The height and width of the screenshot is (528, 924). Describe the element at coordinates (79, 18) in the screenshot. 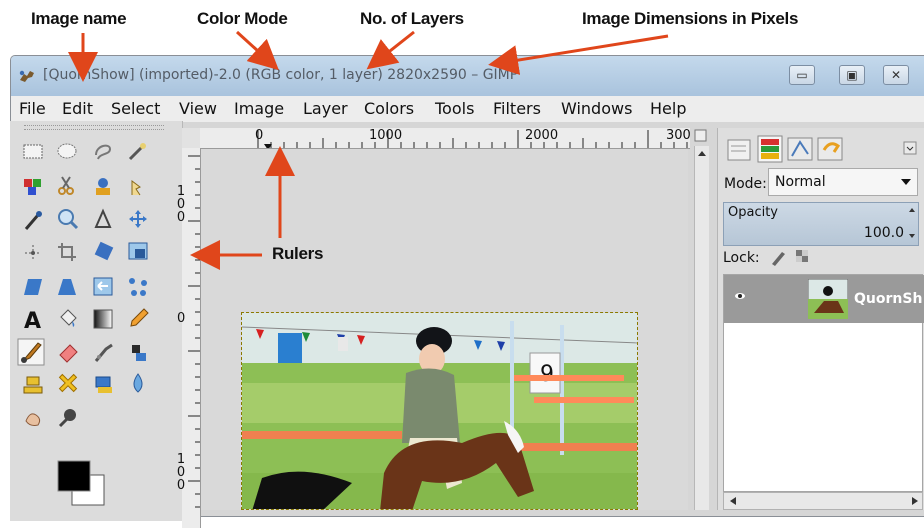

I see `annotation-image-name: Image name` at that location.